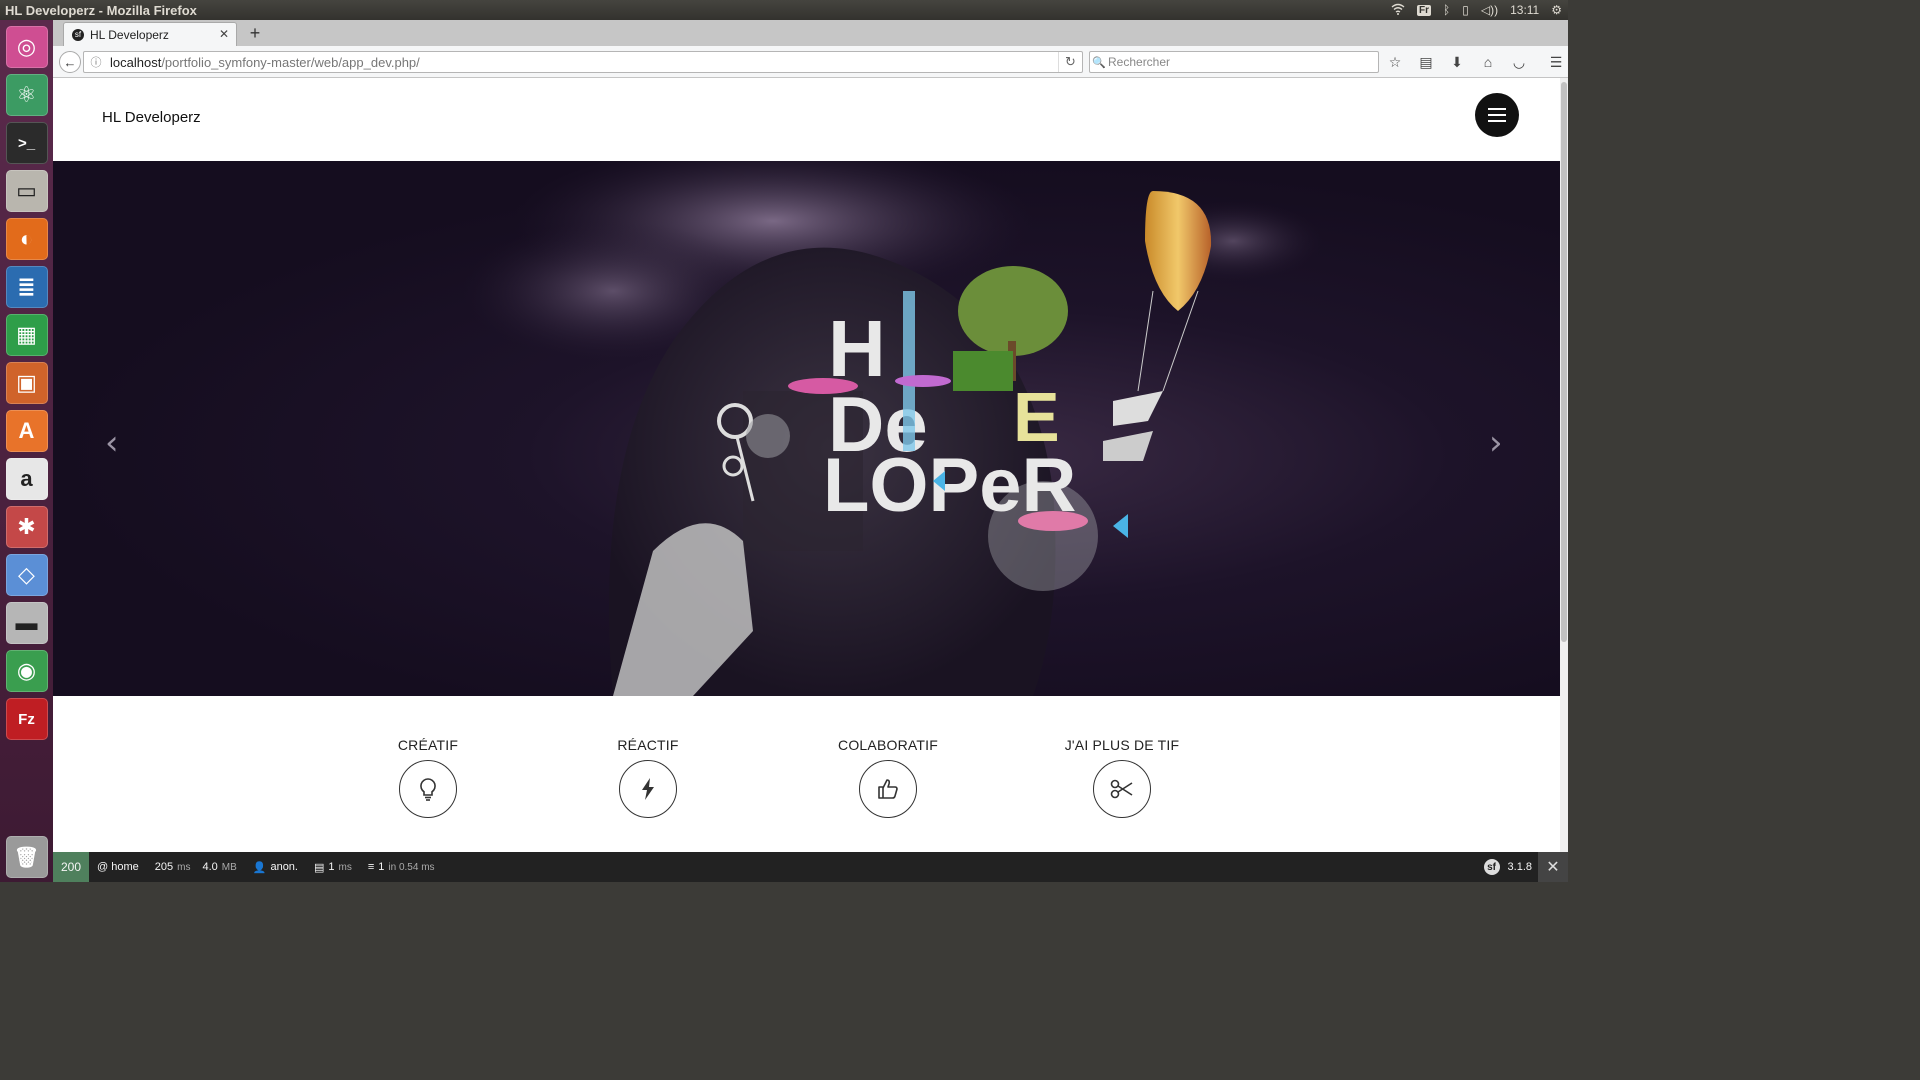 This screenshot has width=1920, height=1080. What do you see at coordinates (1395, 62) in the screenshot?
I see `bookmark-star-icon: ☆` at bounding box center [1395, 62].